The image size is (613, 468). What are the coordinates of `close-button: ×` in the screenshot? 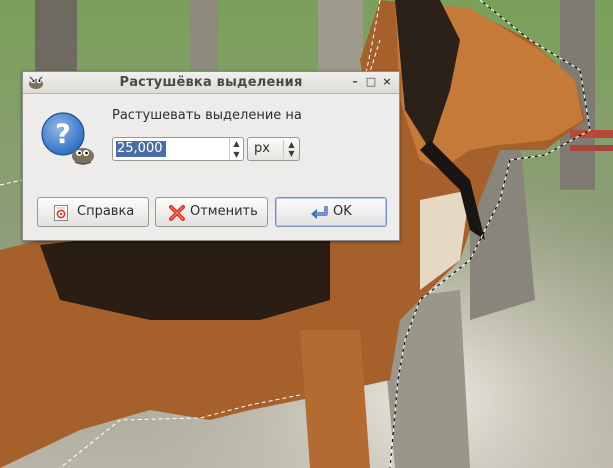 It's located at (387, 82).